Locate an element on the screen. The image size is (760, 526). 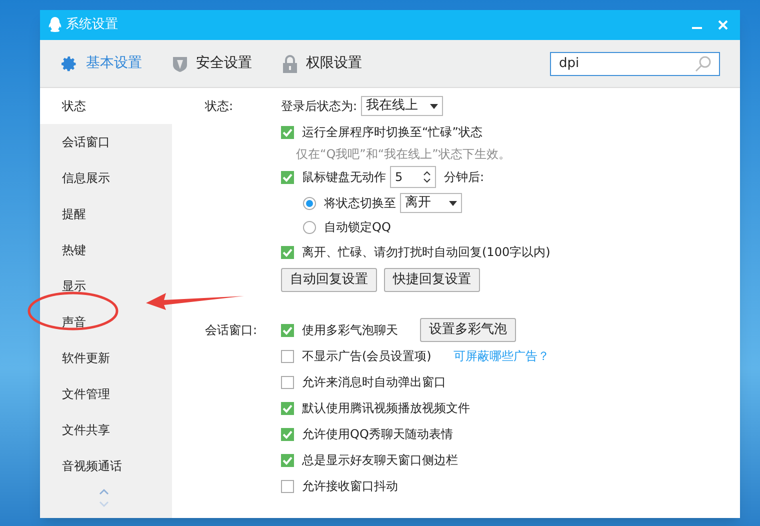
sidebar-item: 文件管理 is located at coordinates (106, 394).